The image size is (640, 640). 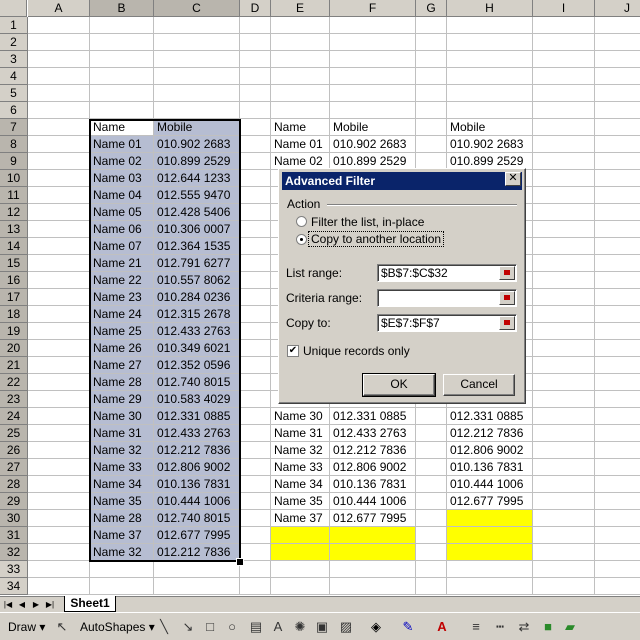 What do you see at coordinates (197, 127) in the screenshot?
I see `cell-C7: Mobile` at bounding box center [197, 127].